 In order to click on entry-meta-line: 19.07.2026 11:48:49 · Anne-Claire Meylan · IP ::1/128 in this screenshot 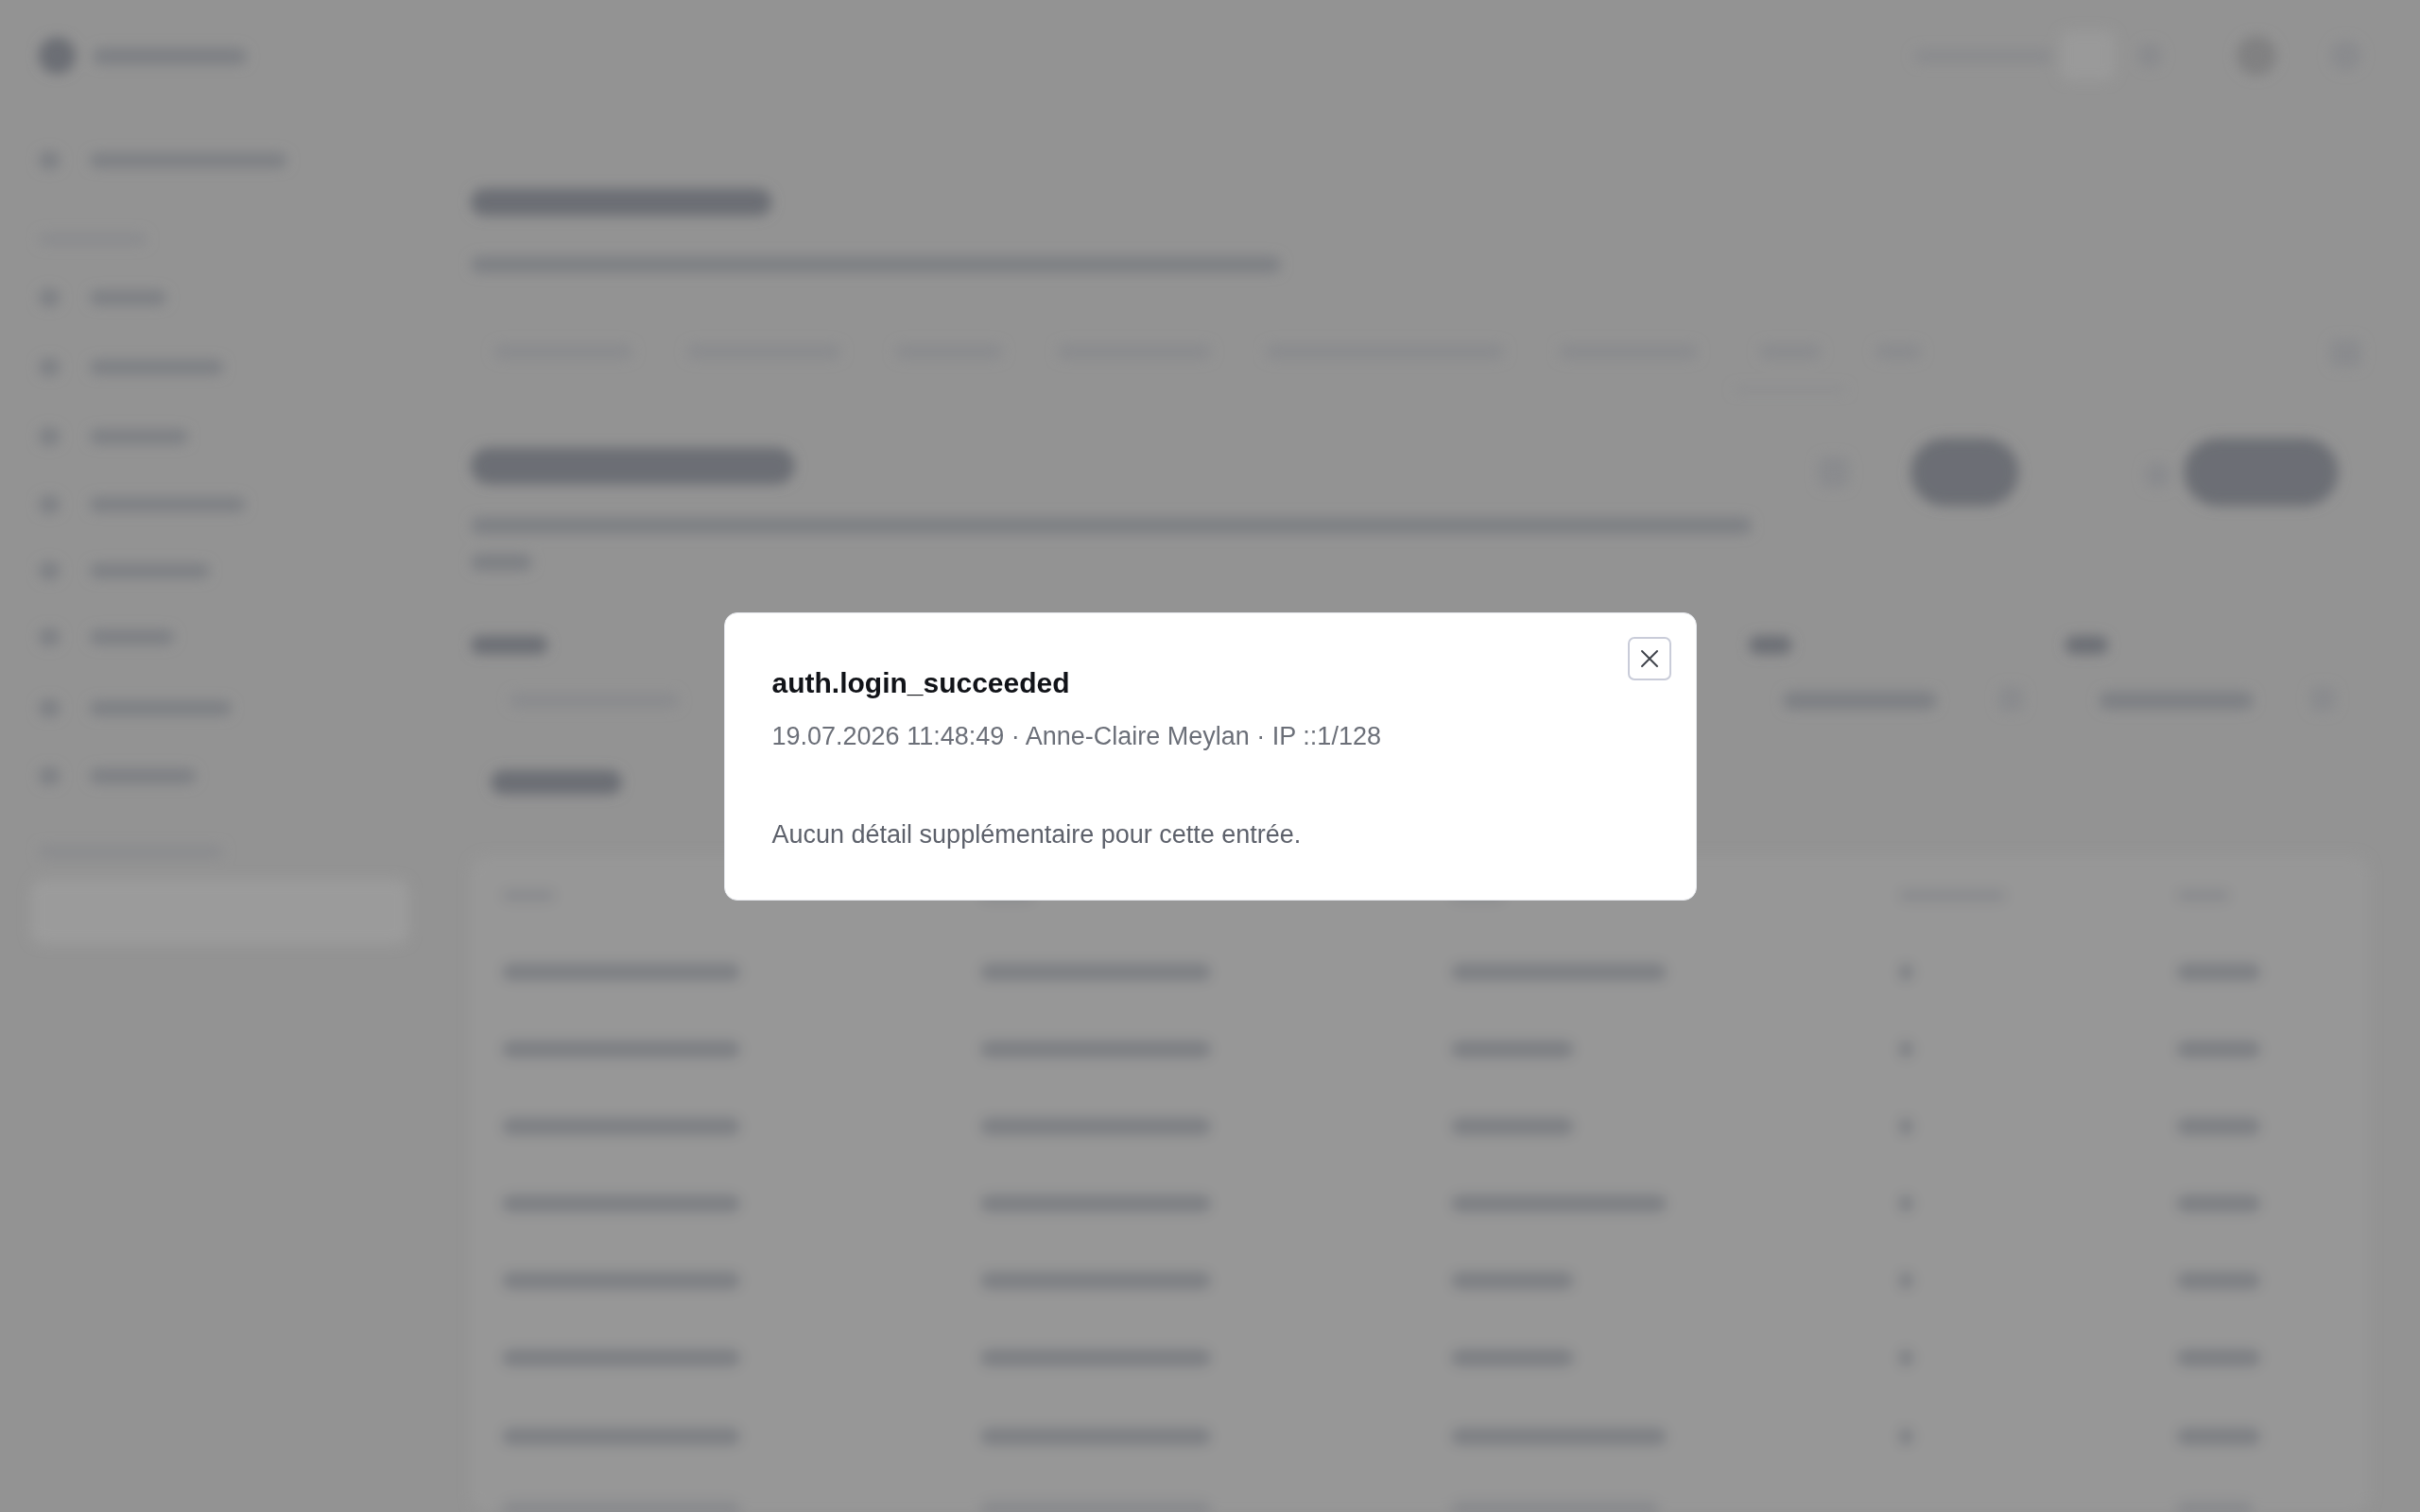, I will do `click(1076, 736)`.